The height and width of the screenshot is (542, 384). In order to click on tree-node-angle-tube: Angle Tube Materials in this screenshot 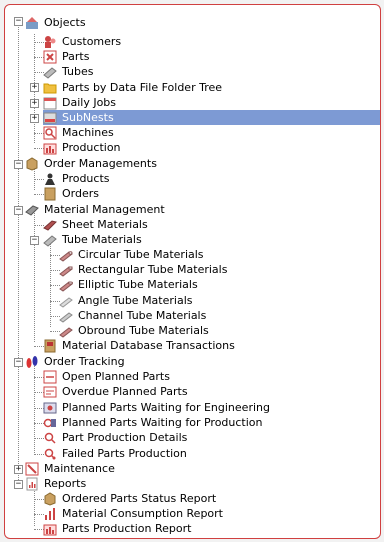, I will do `click(127, 300)`.